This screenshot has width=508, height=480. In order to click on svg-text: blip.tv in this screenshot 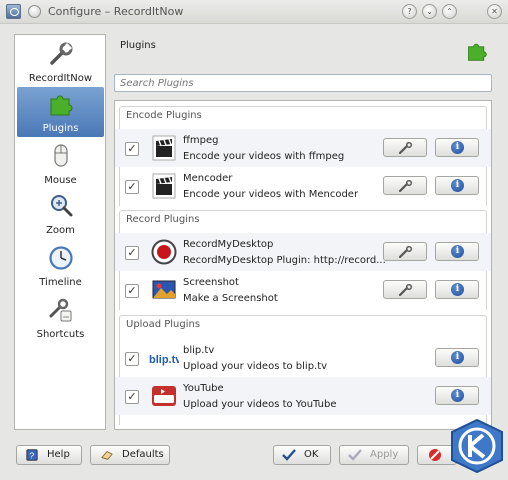, I will do `click(164, 360)`.